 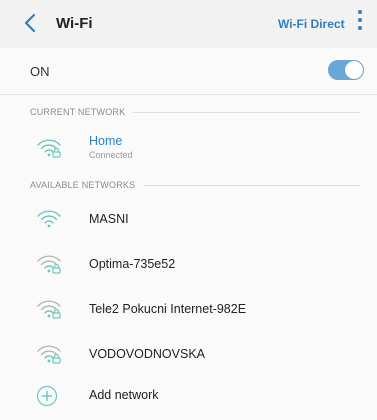 I want to click on wifi-toggle-row: ON, so click(x=188, y=71).